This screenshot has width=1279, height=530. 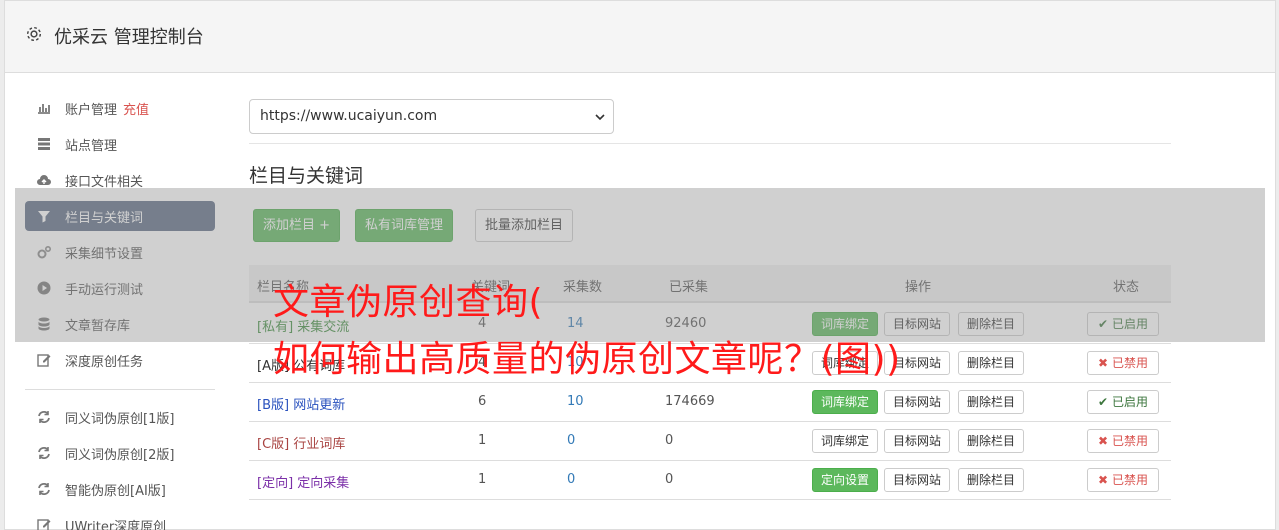 I want to click on sidebar-item-label: 同义词伪原创[1版], so click(x=120, y=419).